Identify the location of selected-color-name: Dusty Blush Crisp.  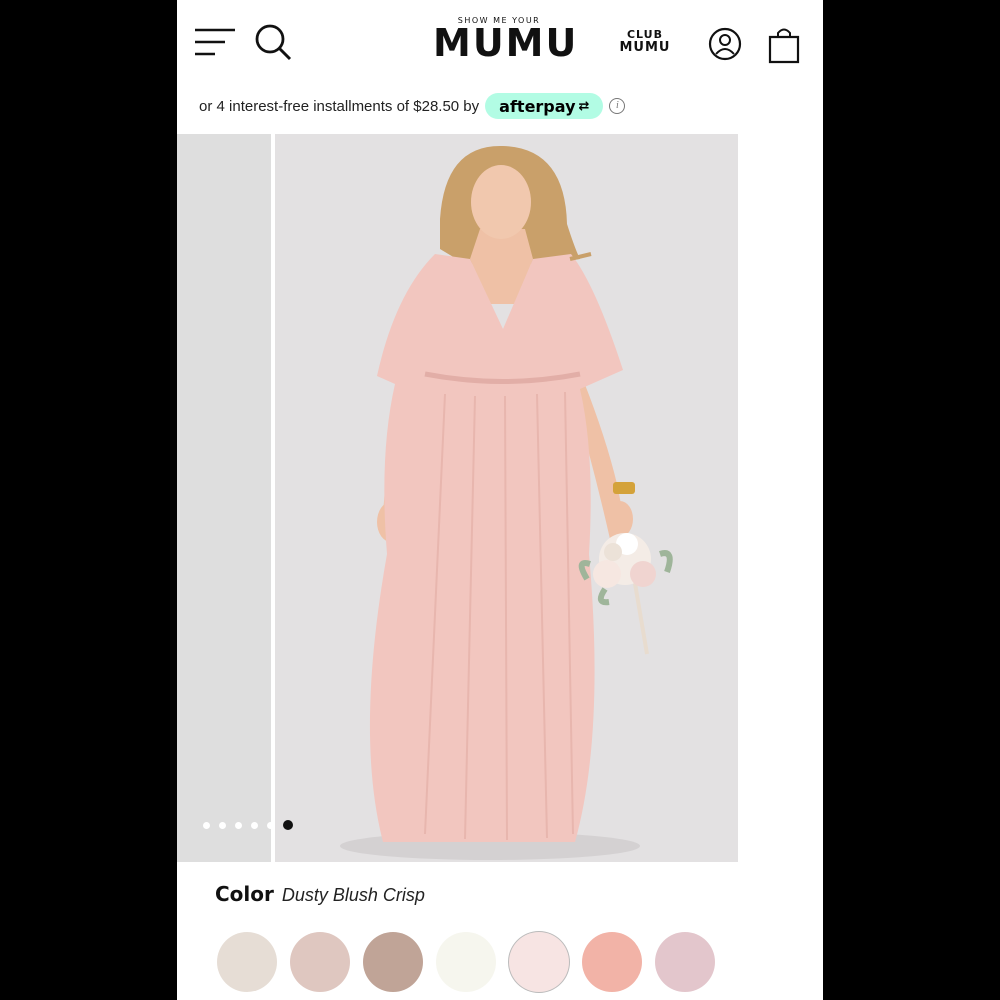
(353, 895).